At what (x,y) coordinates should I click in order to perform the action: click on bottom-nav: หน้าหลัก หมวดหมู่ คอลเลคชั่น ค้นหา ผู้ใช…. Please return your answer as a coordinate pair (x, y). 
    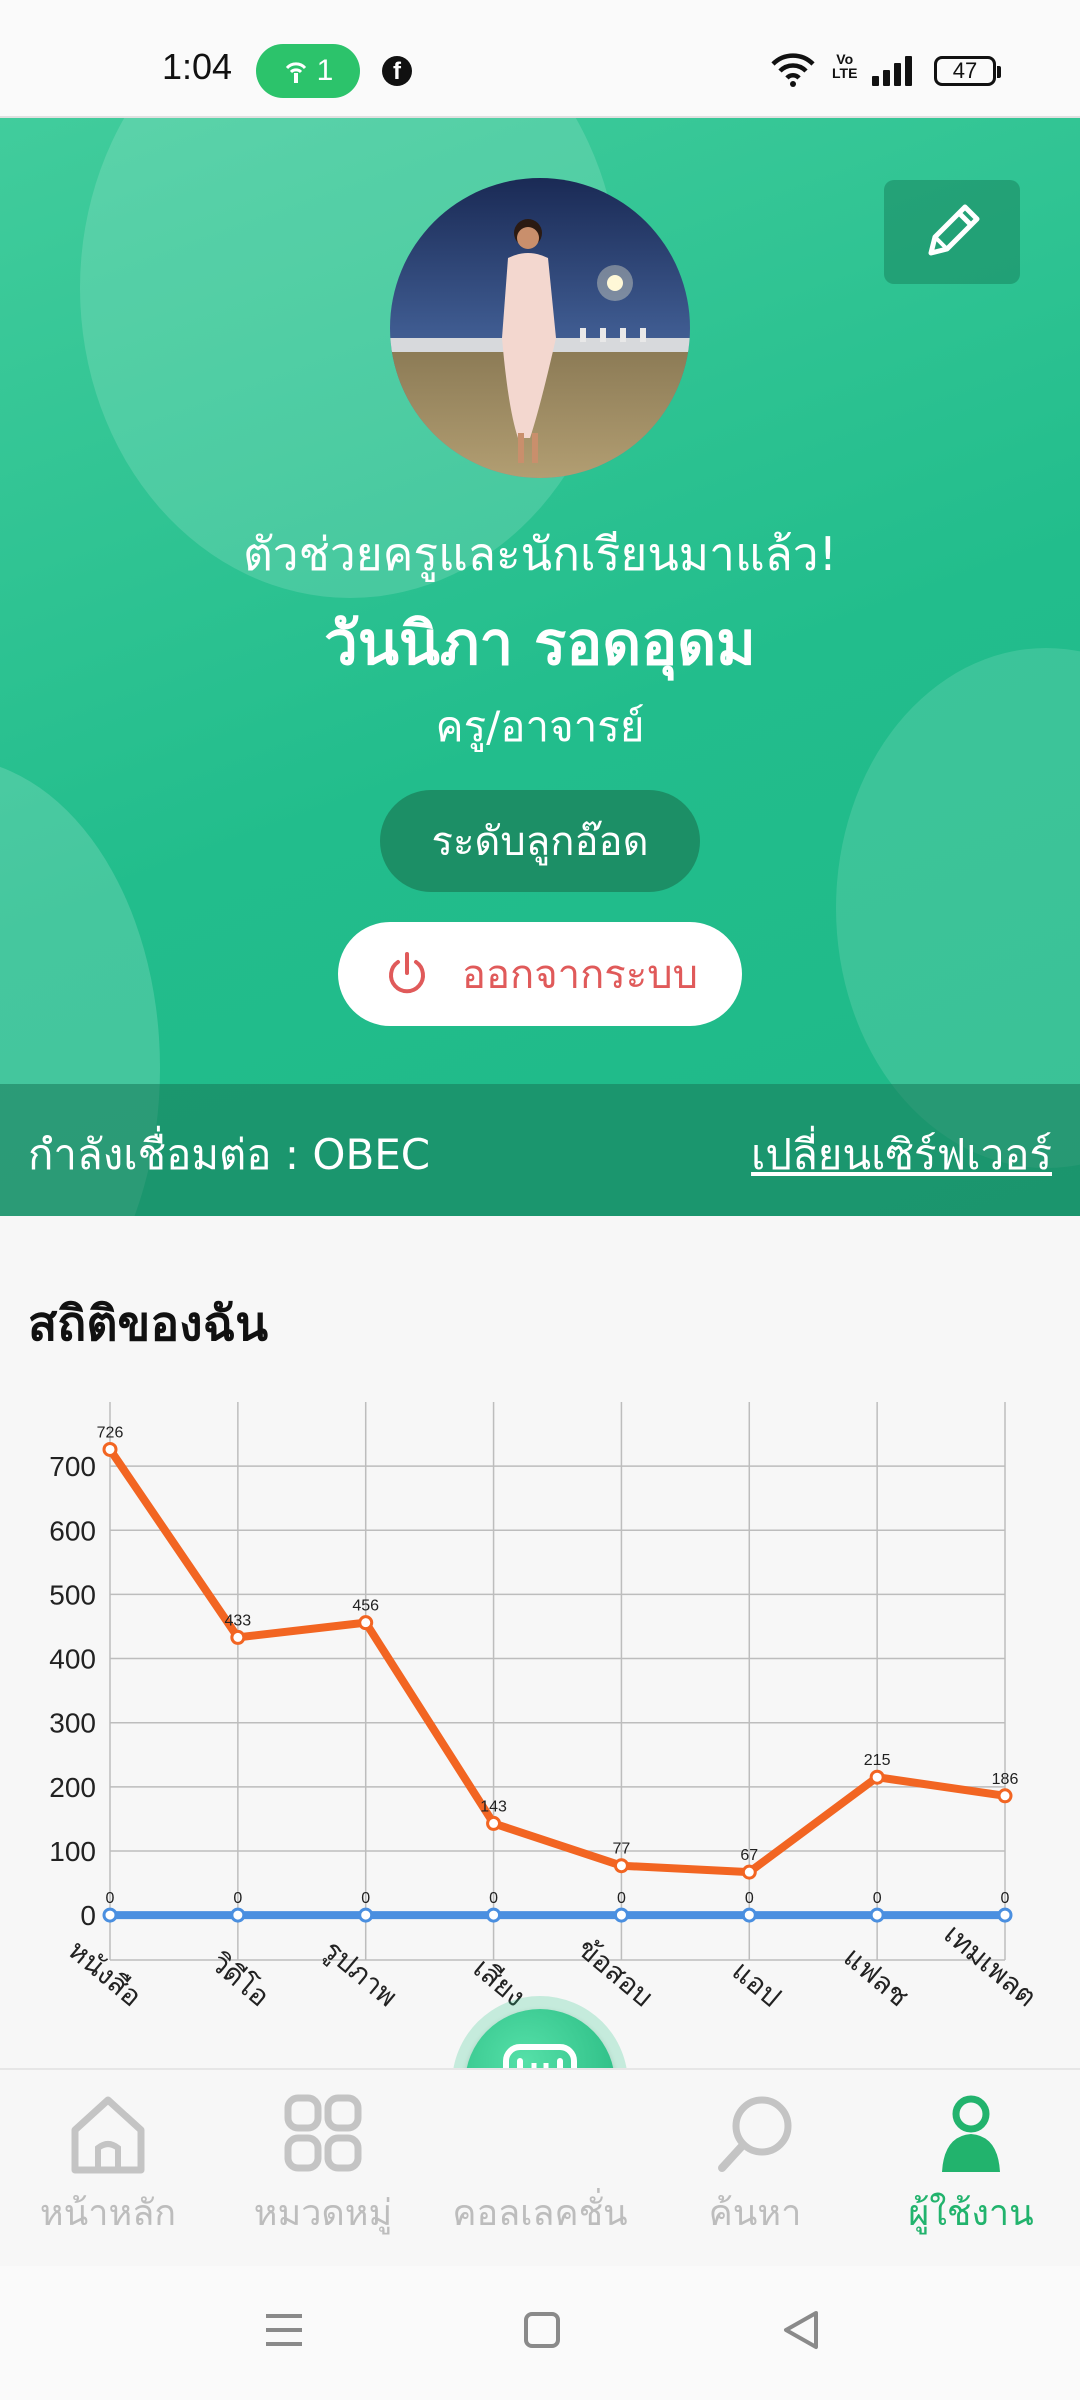
    Looking at the image, I should click on (540, 2167).